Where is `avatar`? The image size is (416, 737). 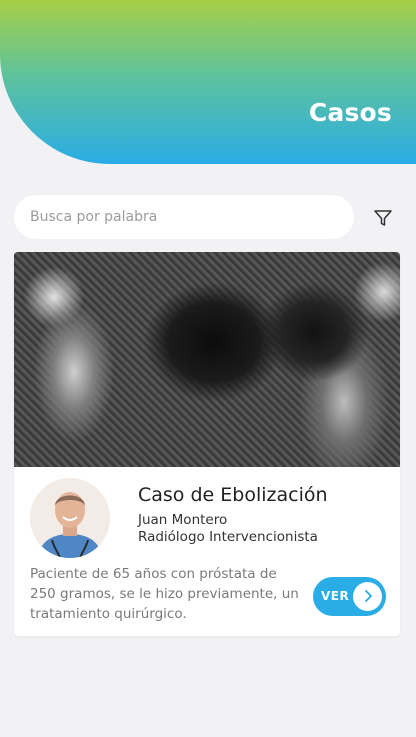 avatar is located at coordinates (70, 518).